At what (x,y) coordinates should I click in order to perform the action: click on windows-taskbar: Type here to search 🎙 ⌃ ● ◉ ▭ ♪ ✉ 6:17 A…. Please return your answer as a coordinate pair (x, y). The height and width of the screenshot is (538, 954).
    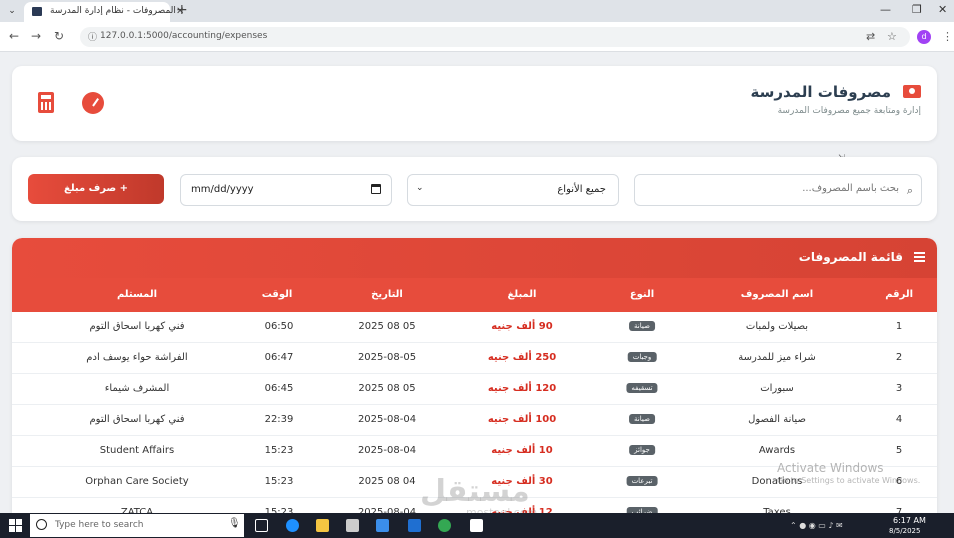
    Looking at the image, I should click on (477, 525).